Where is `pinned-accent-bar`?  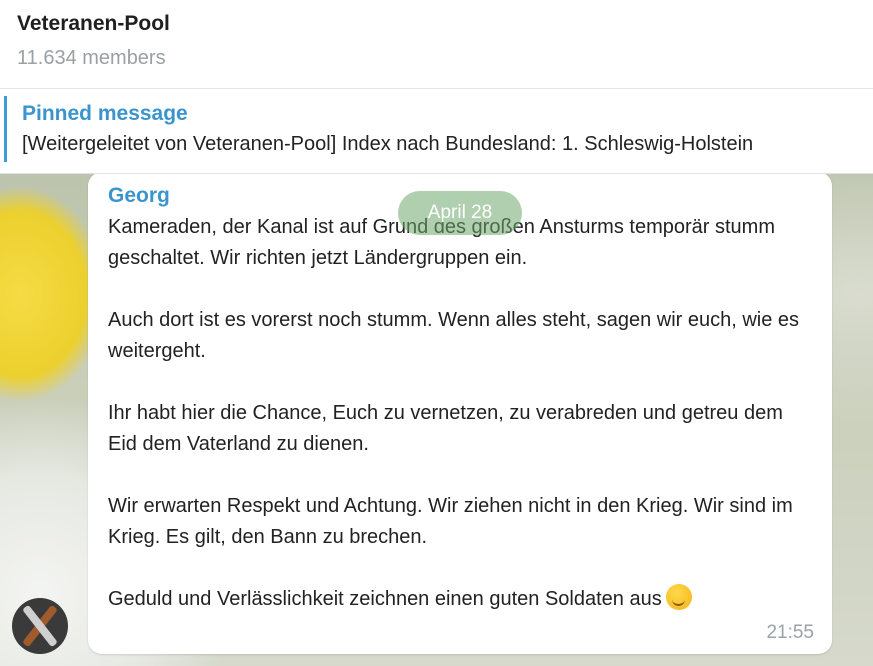 pinned-accent-bar is located at coordinates (5, 129).